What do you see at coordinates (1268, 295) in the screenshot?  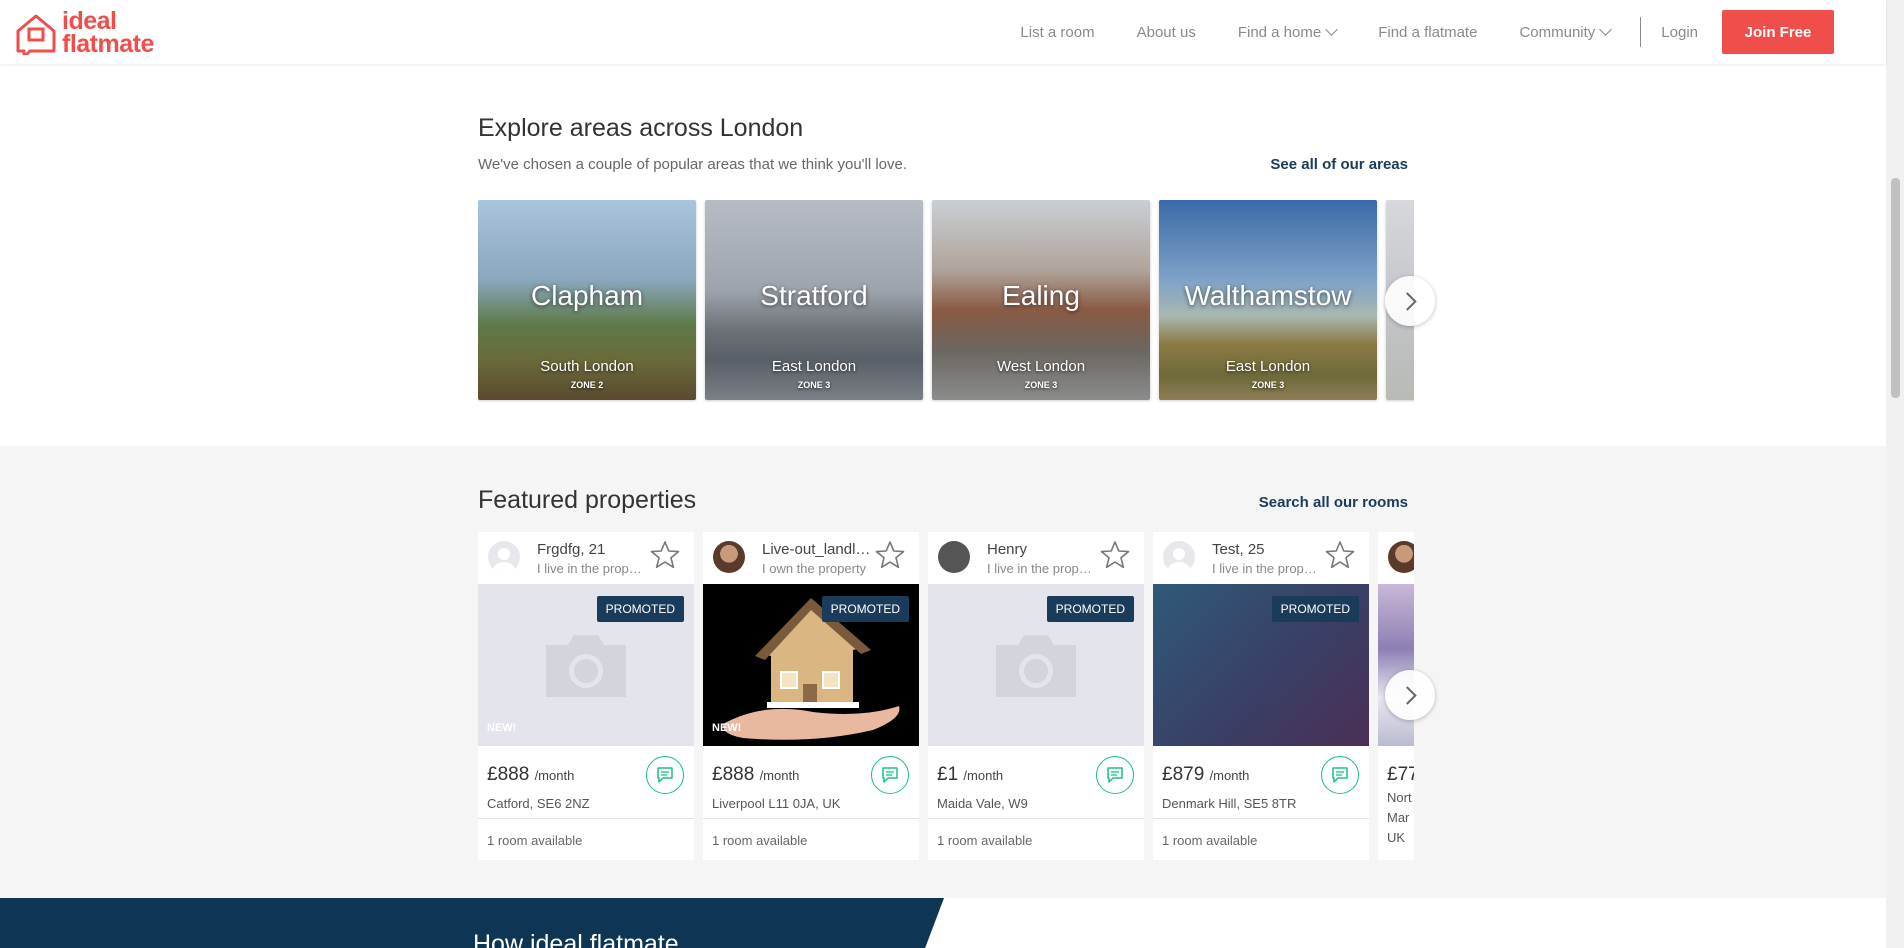 I see `area-name: Walthamstow` at bounding box center [1268, 295].